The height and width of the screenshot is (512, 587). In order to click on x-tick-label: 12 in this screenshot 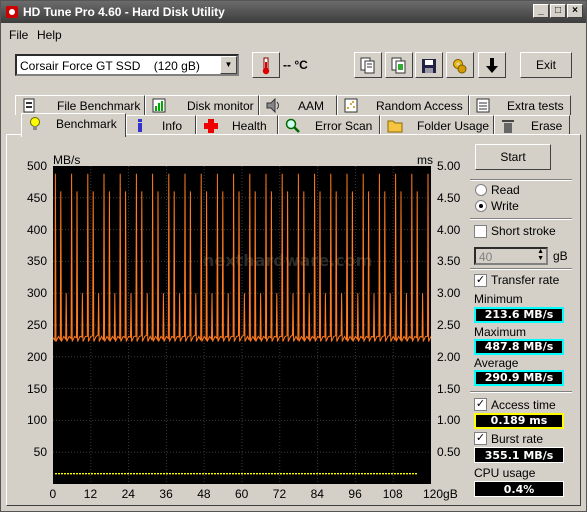, I will do `click(90, 494)`.